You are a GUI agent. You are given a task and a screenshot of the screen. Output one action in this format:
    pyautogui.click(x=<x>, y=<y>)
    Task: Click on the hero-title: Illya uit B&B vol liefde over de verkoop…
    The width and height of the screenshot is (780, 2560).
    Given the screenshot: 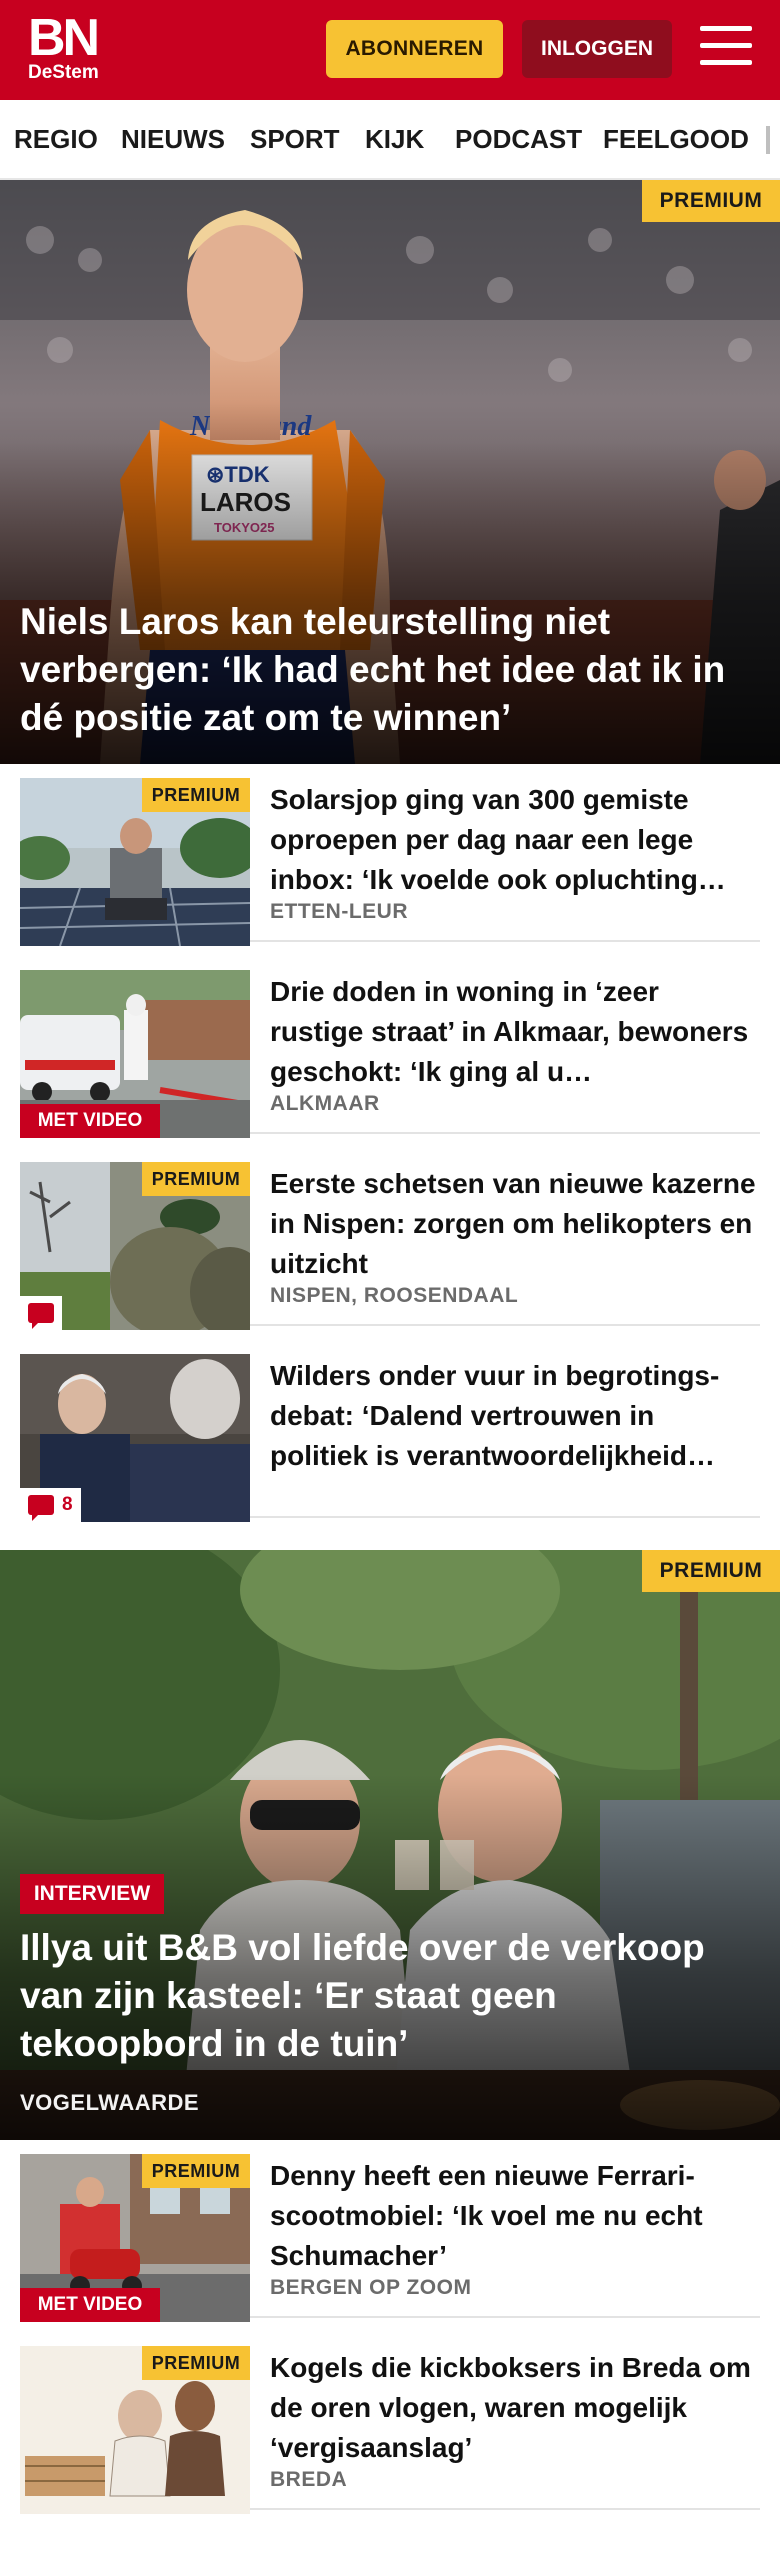 What is the action you would take?
    pyautogui.click(x=391, y=1996)
    